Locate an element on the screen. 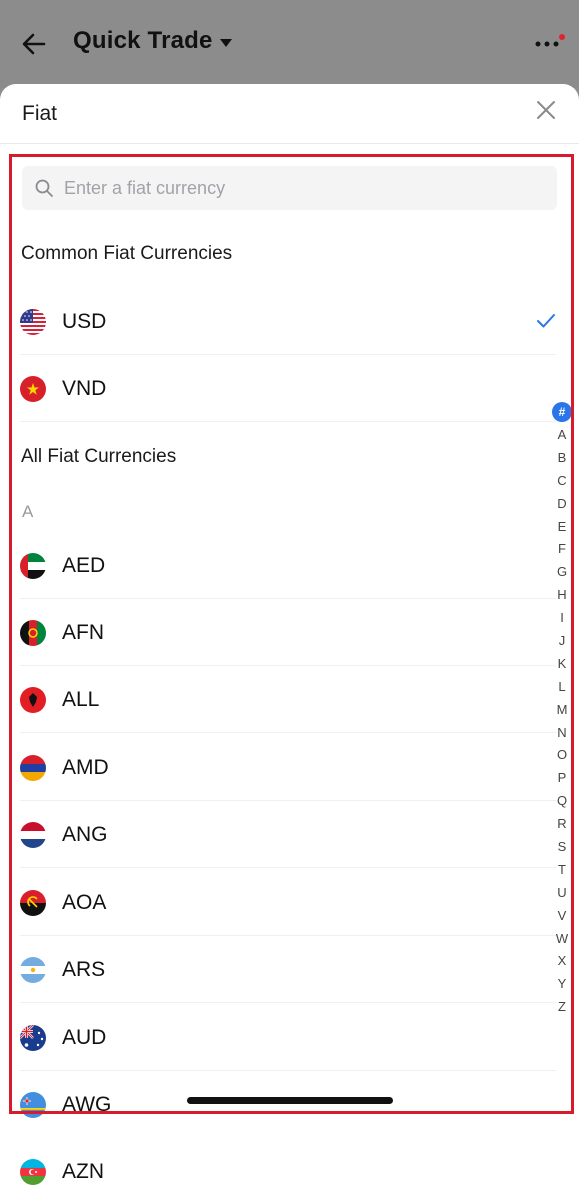 The image size is (579, 1200). index-letter-r: R is located at coordinates (562, 824).